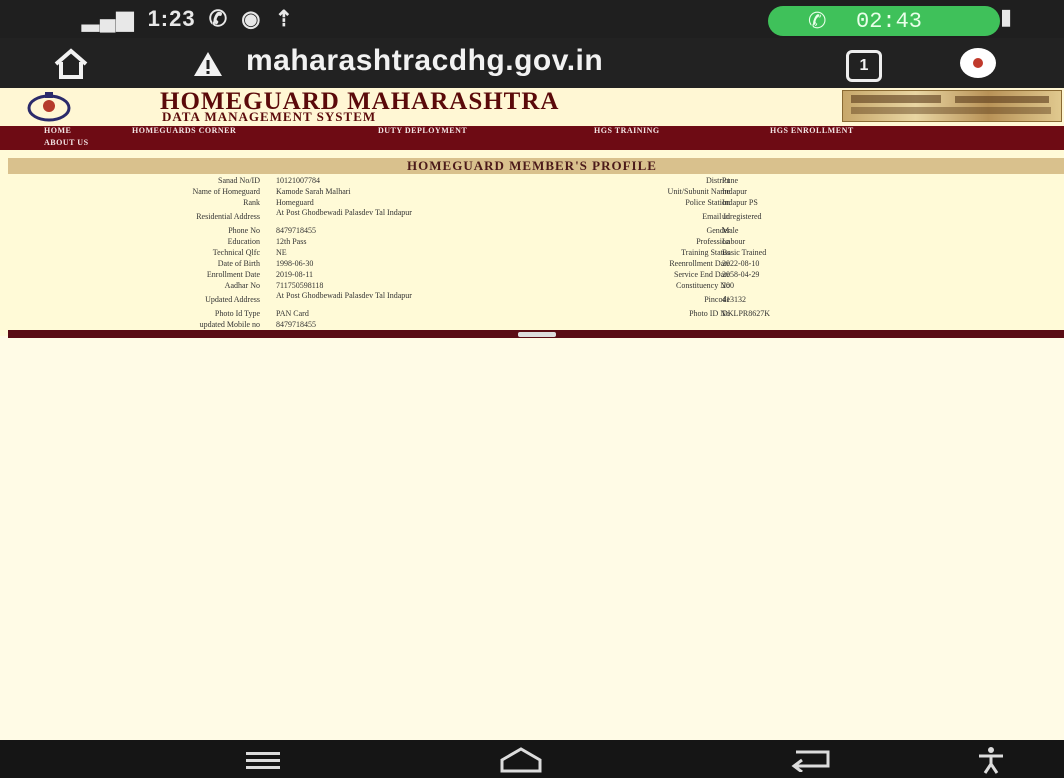 Image resolution: width=1064 pixels, height=778 pixels. I want to click on profile-row: Aadhar No 711750598118, so click(260, 286).